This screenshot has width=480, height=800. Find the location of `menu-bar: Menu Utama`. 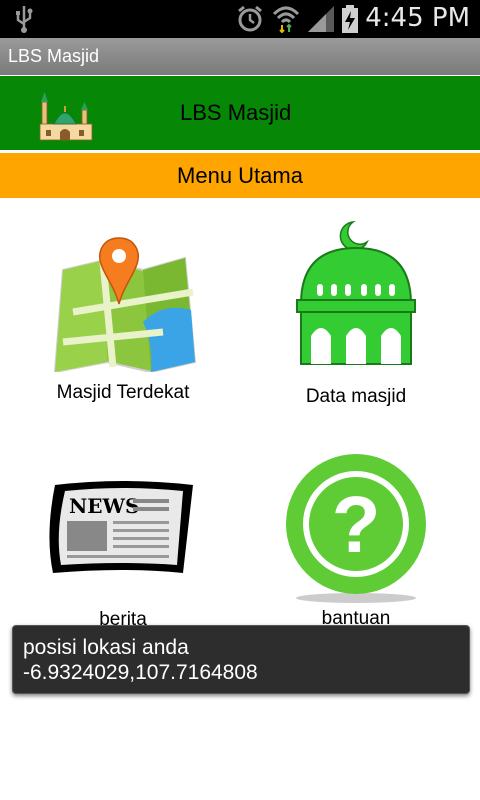

menu-bar: Menu Utama is located at coordinates (240, 175).